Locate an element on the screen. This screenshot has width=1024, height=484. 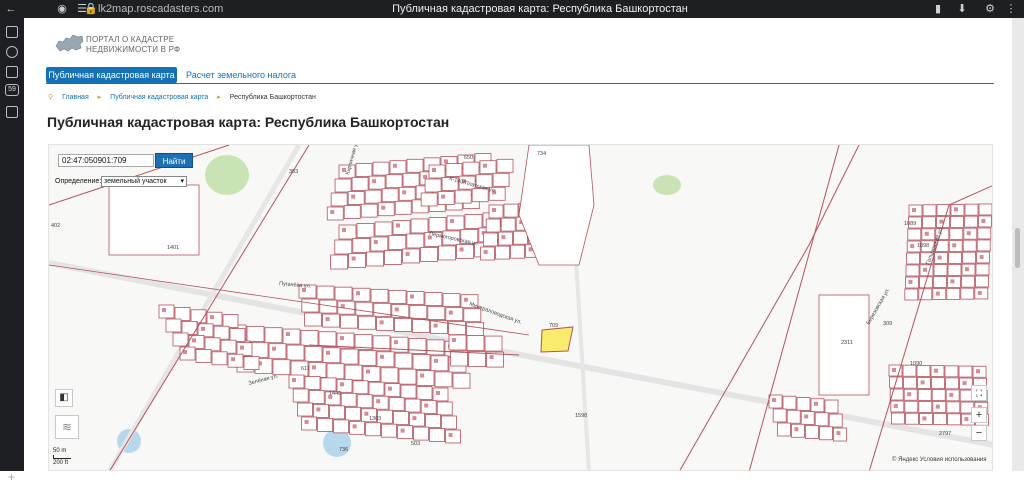
settings-icon is located at coordinates (12, 112).